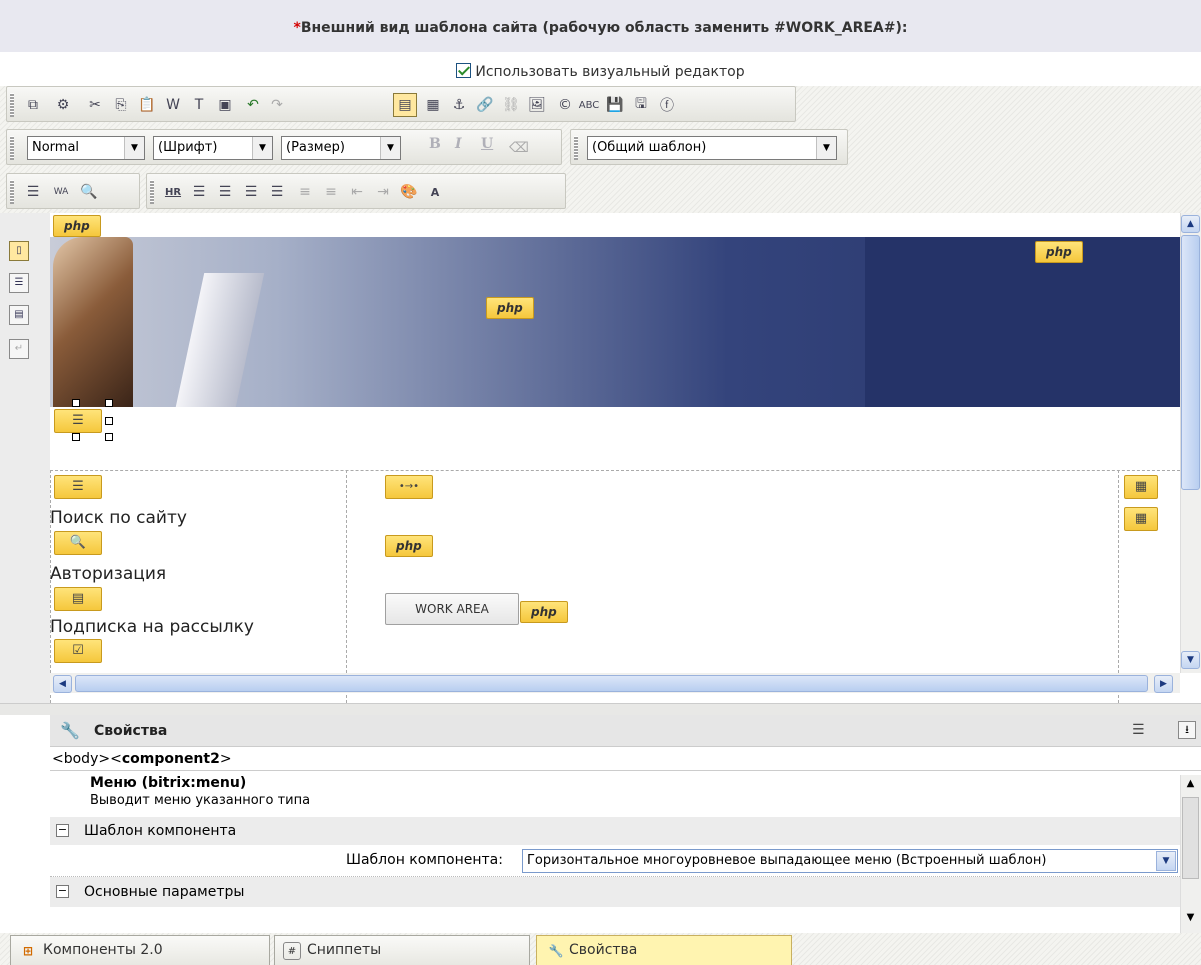  What do you see at coordinates (435, 144) in the screenshot?
I see `bold-button: B` at bounding box center [435, 144].